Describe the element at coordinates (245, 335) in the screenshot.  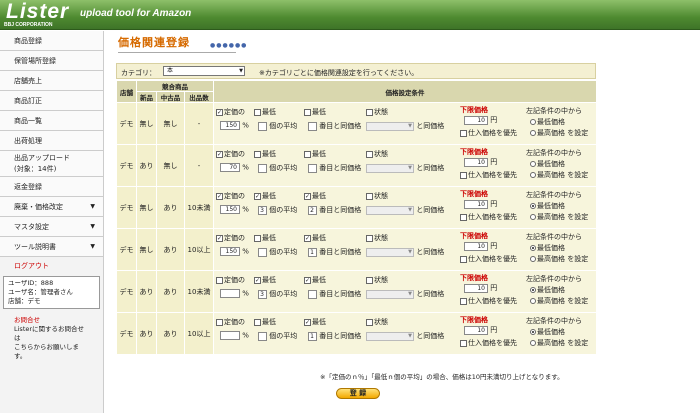
I see `pct-unit: %` at that location.